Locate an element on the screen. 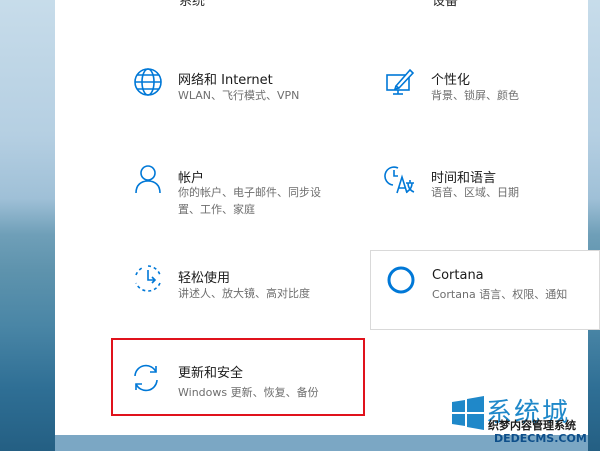  person-icon is located at coordinates (148, 179).